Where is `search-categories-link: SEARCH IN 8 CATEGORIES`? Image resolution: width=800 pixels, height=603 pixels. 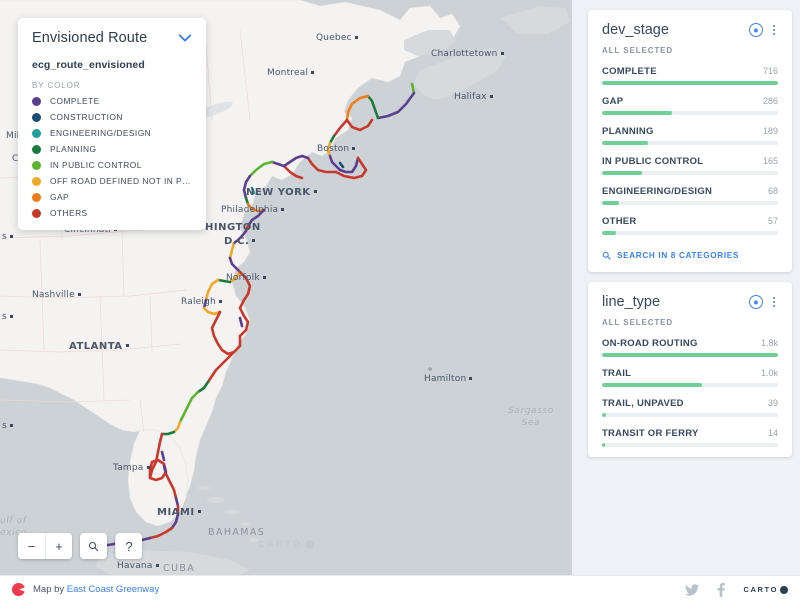
search-categories-link: SEARCH IN 8 CATEGORIES is located at coordinates (690, 255).